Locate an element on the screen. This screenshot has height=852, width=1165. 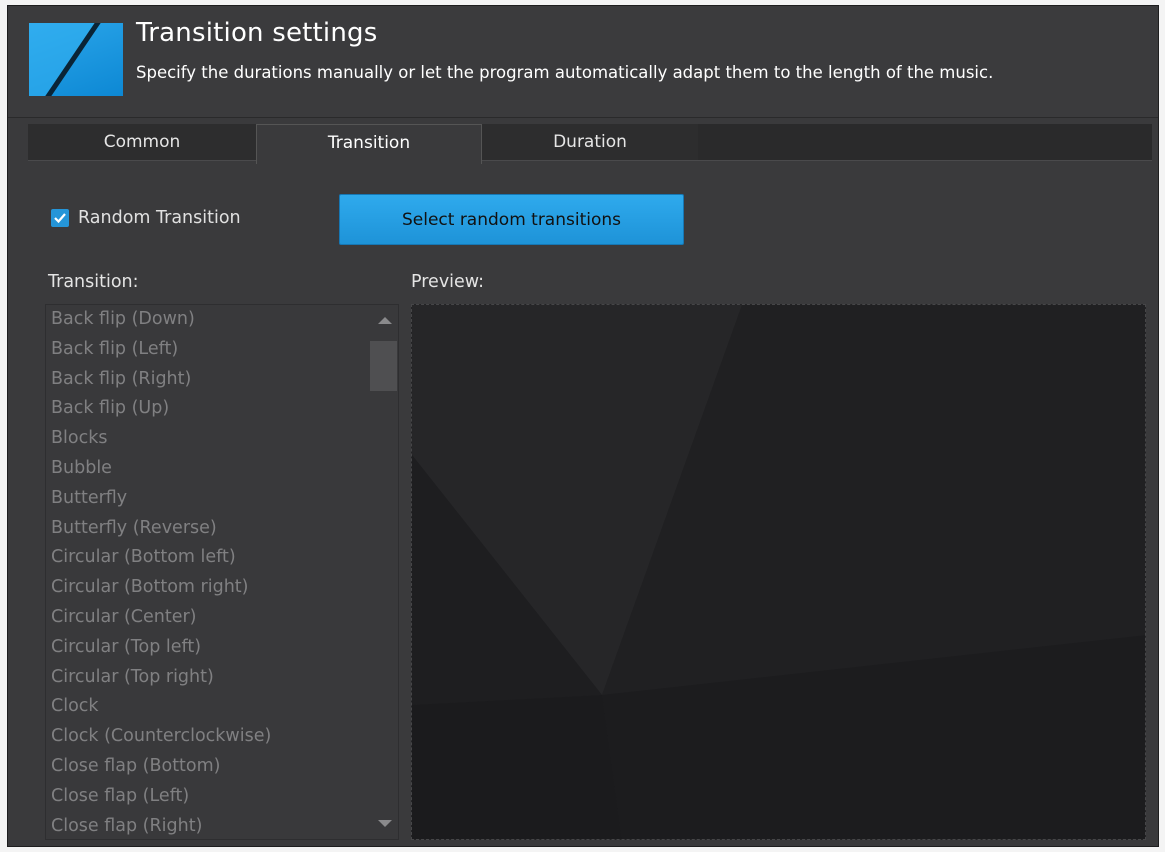
list-item: Bubble is located at coordinates (222, 469).